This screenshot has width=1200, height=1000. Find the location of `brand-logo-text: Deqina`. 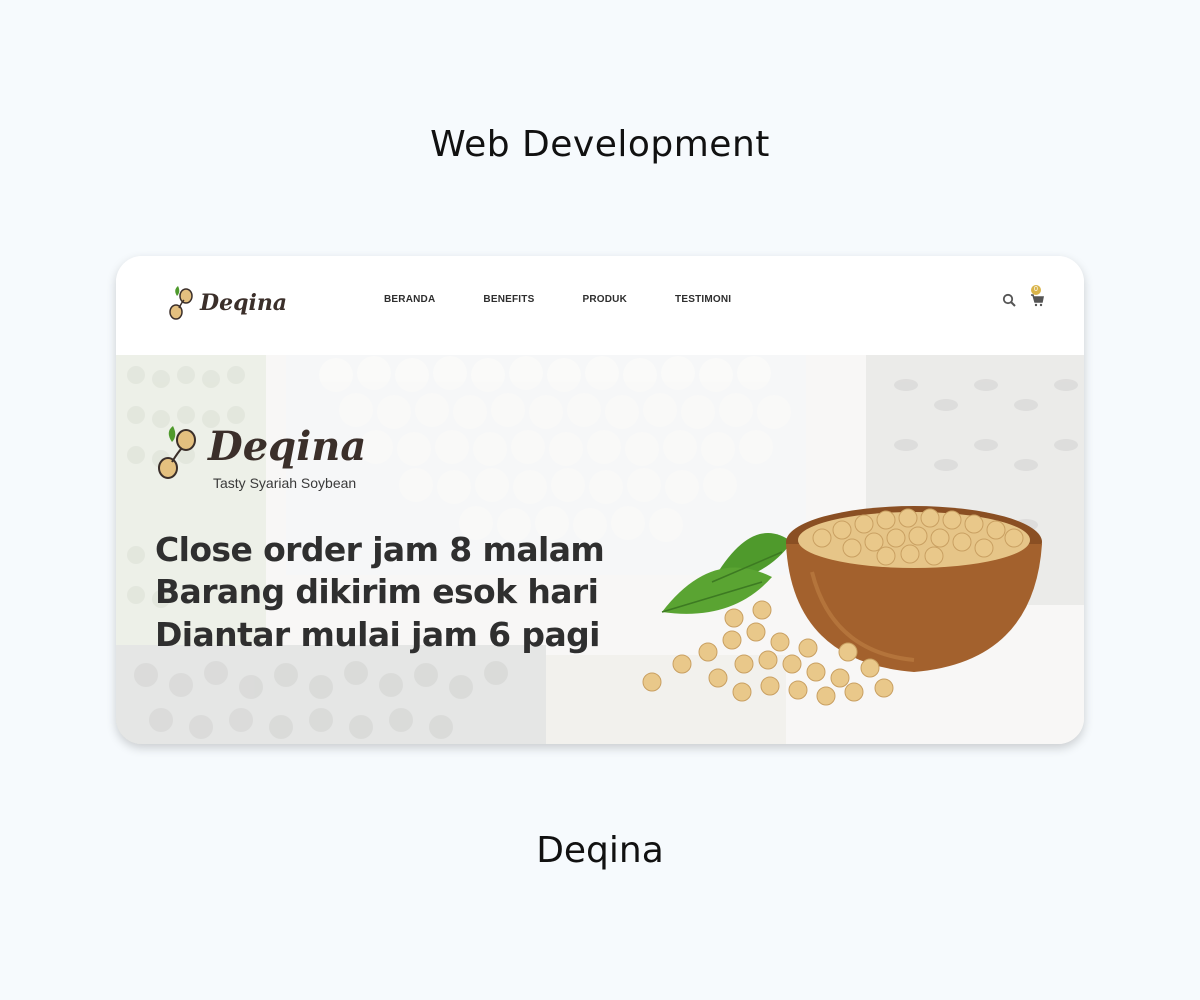

brand-logo-text: Deqina is located at coordinates (242, 303).